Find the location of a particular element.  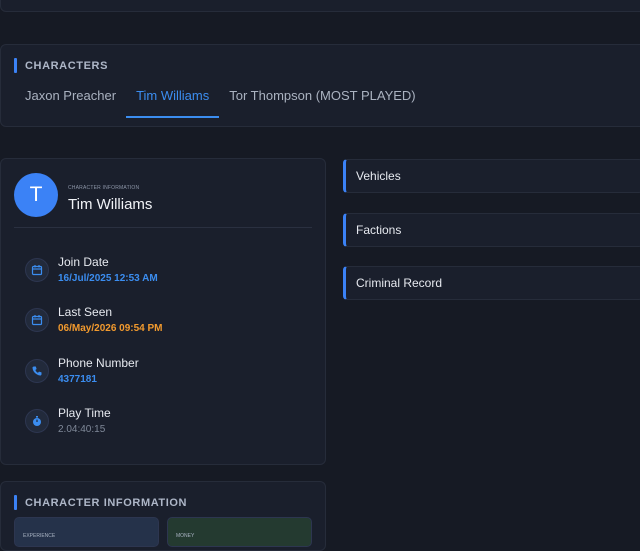

phone-number-row: Phone Number 4377181 is located at coordinates (82, 370).